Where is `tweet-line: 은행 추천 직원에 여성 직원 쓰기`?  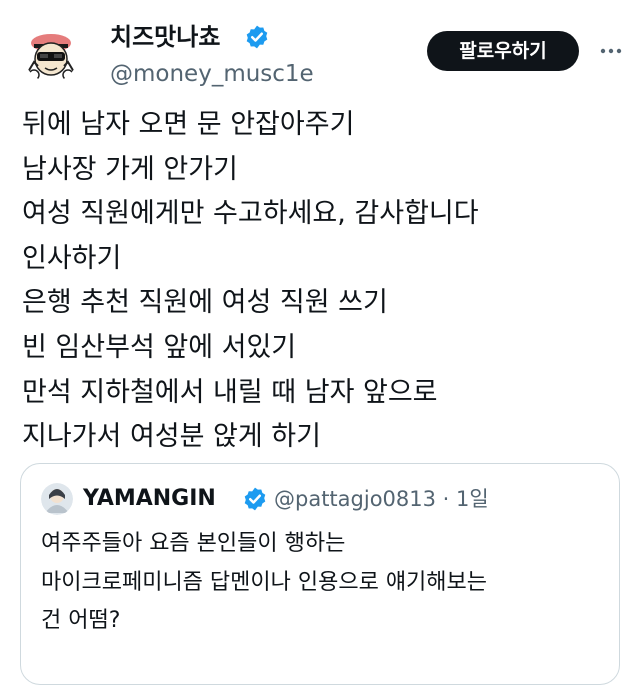 tweet-line: 은행 추천 직원에 여성 직원 쓰기 is located at coordinates (205, 303).